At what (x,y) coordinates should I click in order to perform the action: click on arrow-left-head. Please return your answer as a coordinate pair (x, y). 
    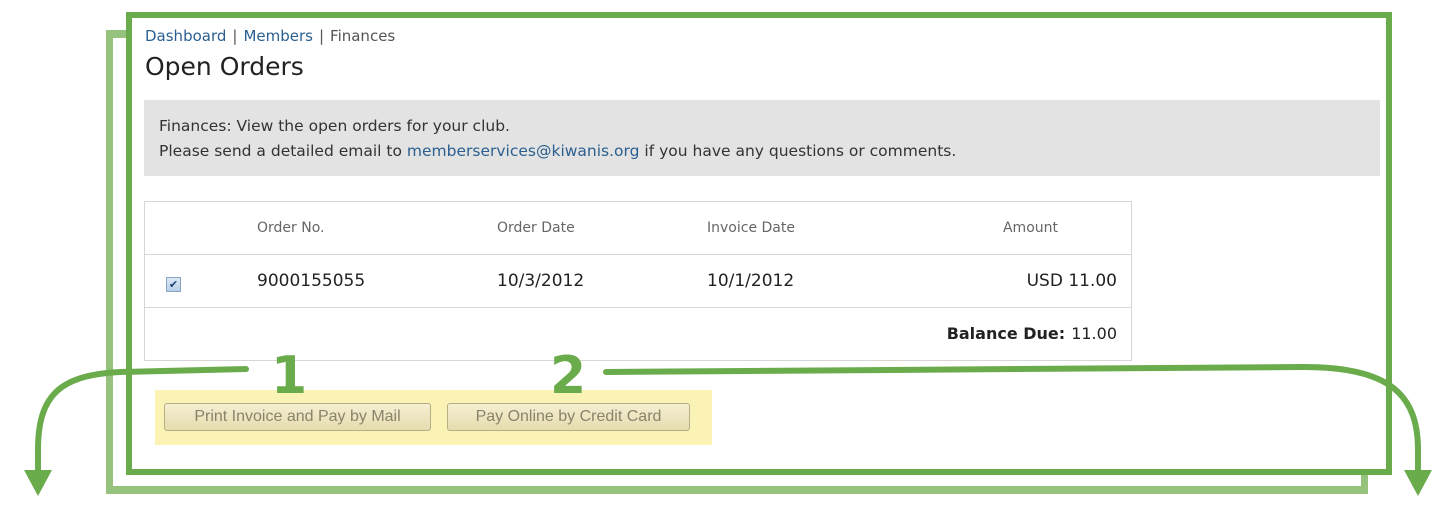
    Looking at the image, I should click on (38, 483).